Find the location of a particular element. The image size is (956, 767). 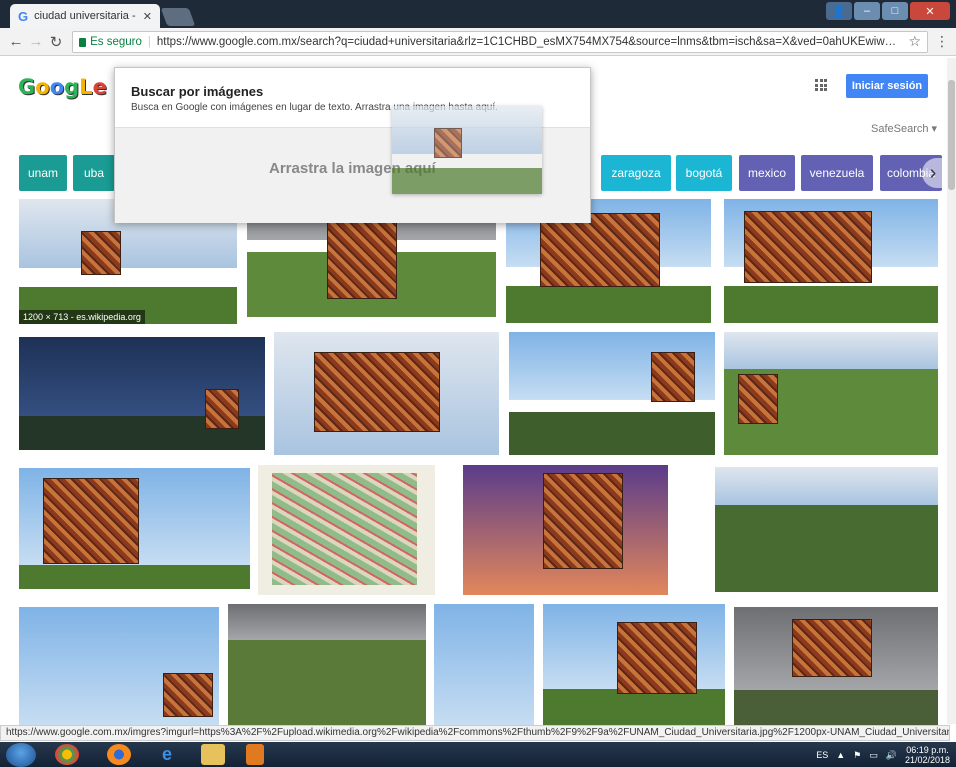

file-explorer-taskbar-icon is located at coordinates (213, 754).